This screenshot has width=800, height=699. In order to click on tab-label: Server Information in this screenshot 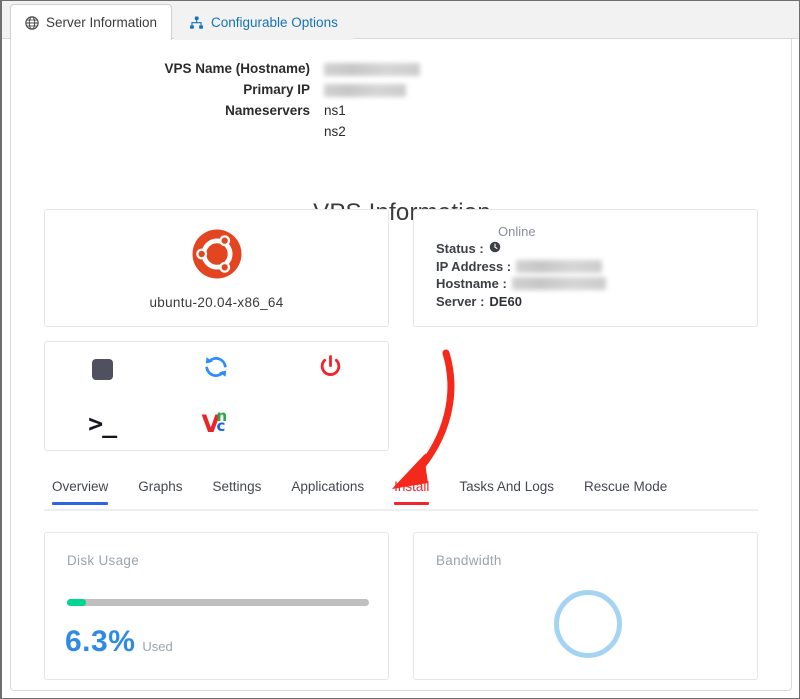, I will do `click(102, 22)`.